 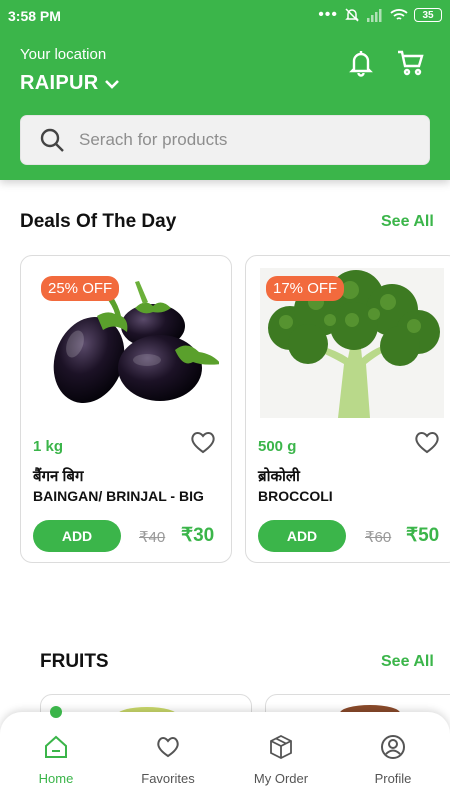 What do you see at coordinates (411, 63) in the screenshot?
I see `cart-icon` at bounding box center [411, 63].